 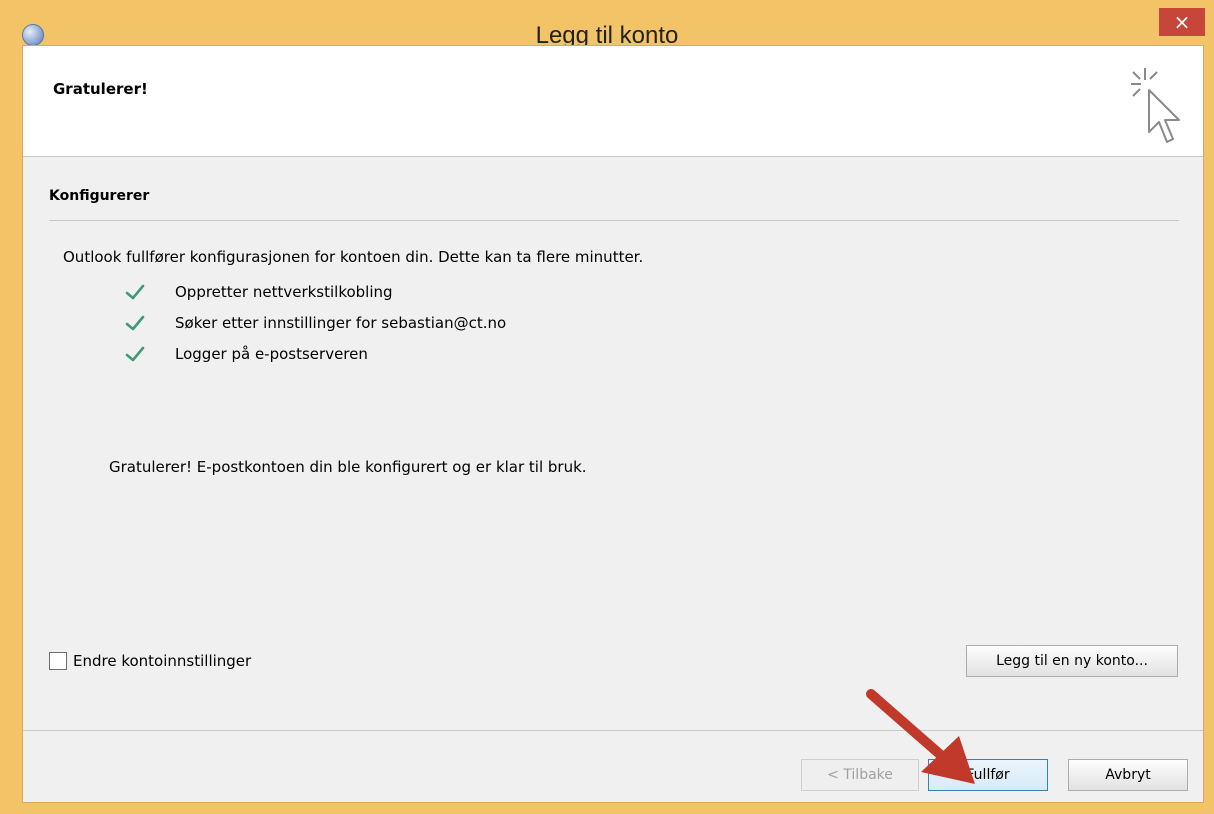 I want to click on change-settings-option: Endre kontoinnstillinger, so click(x=150, y=661).